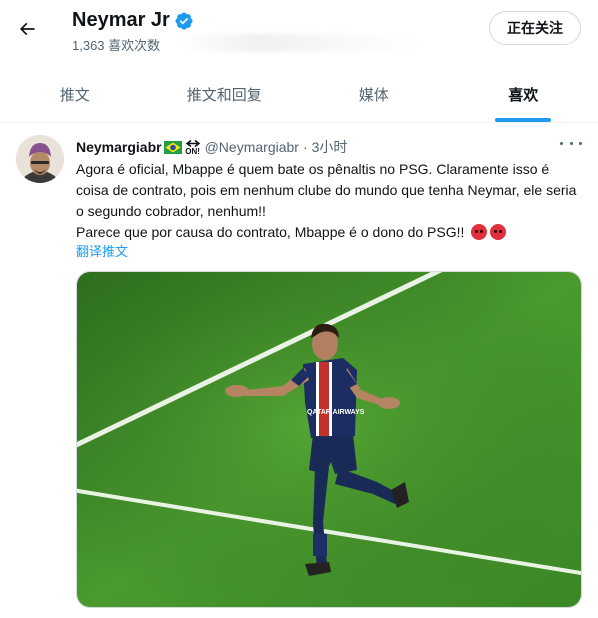  Describe the element at coordinates (330, 147) in the screenshot. I see `tweet-time: 3小时` at that location.